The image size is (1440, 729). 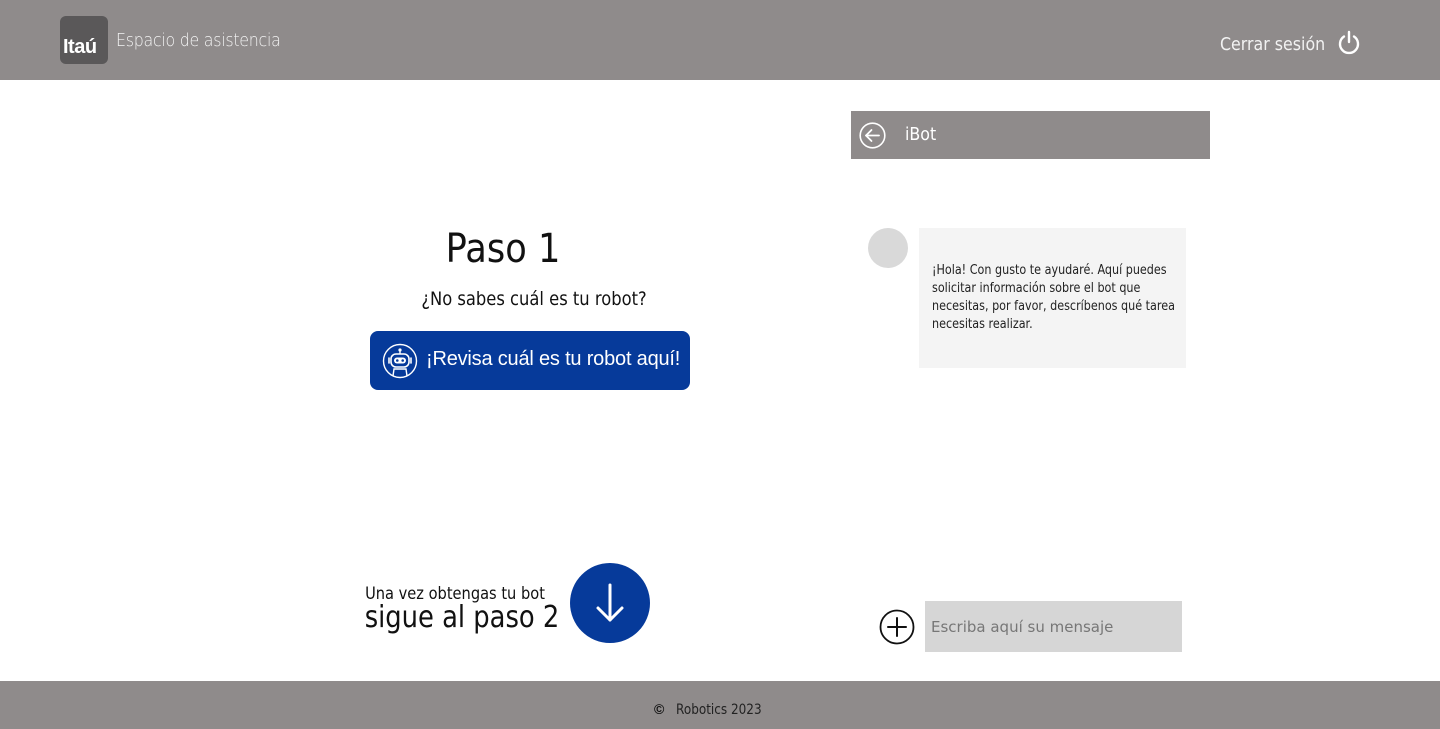 I want to click on robot-question: ¿No sabes cuál es tu robot?, so click(x=534, y=299).